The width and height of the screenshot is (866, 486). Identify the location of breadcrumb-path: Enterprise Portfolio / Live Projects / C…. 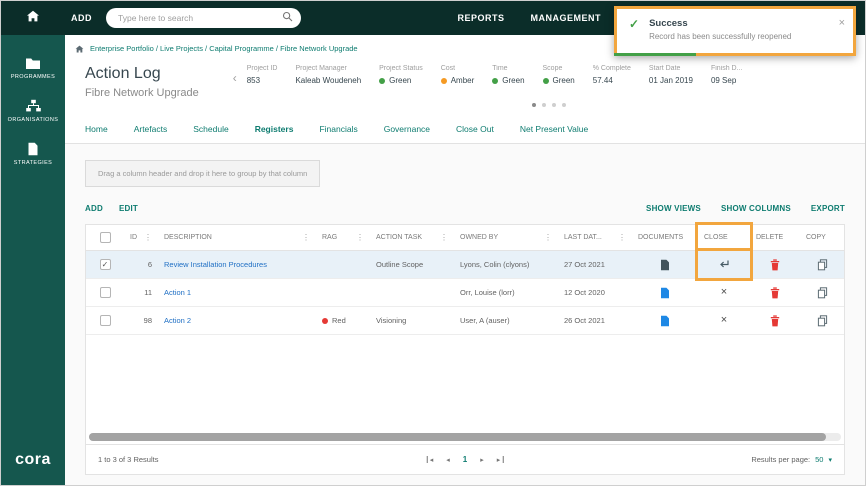
(224, 48).